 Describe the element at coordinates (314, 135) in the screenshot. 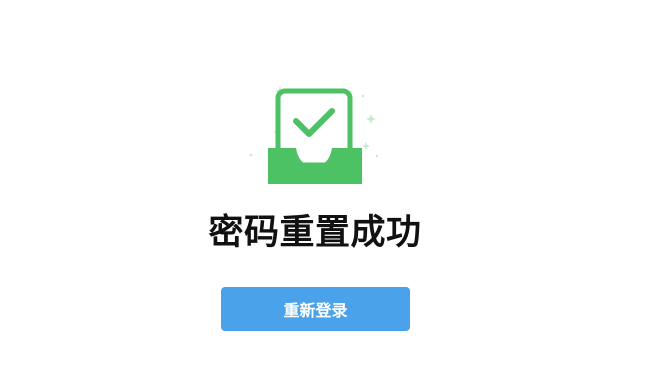

I see `success-inbox-check-icon` at that location.